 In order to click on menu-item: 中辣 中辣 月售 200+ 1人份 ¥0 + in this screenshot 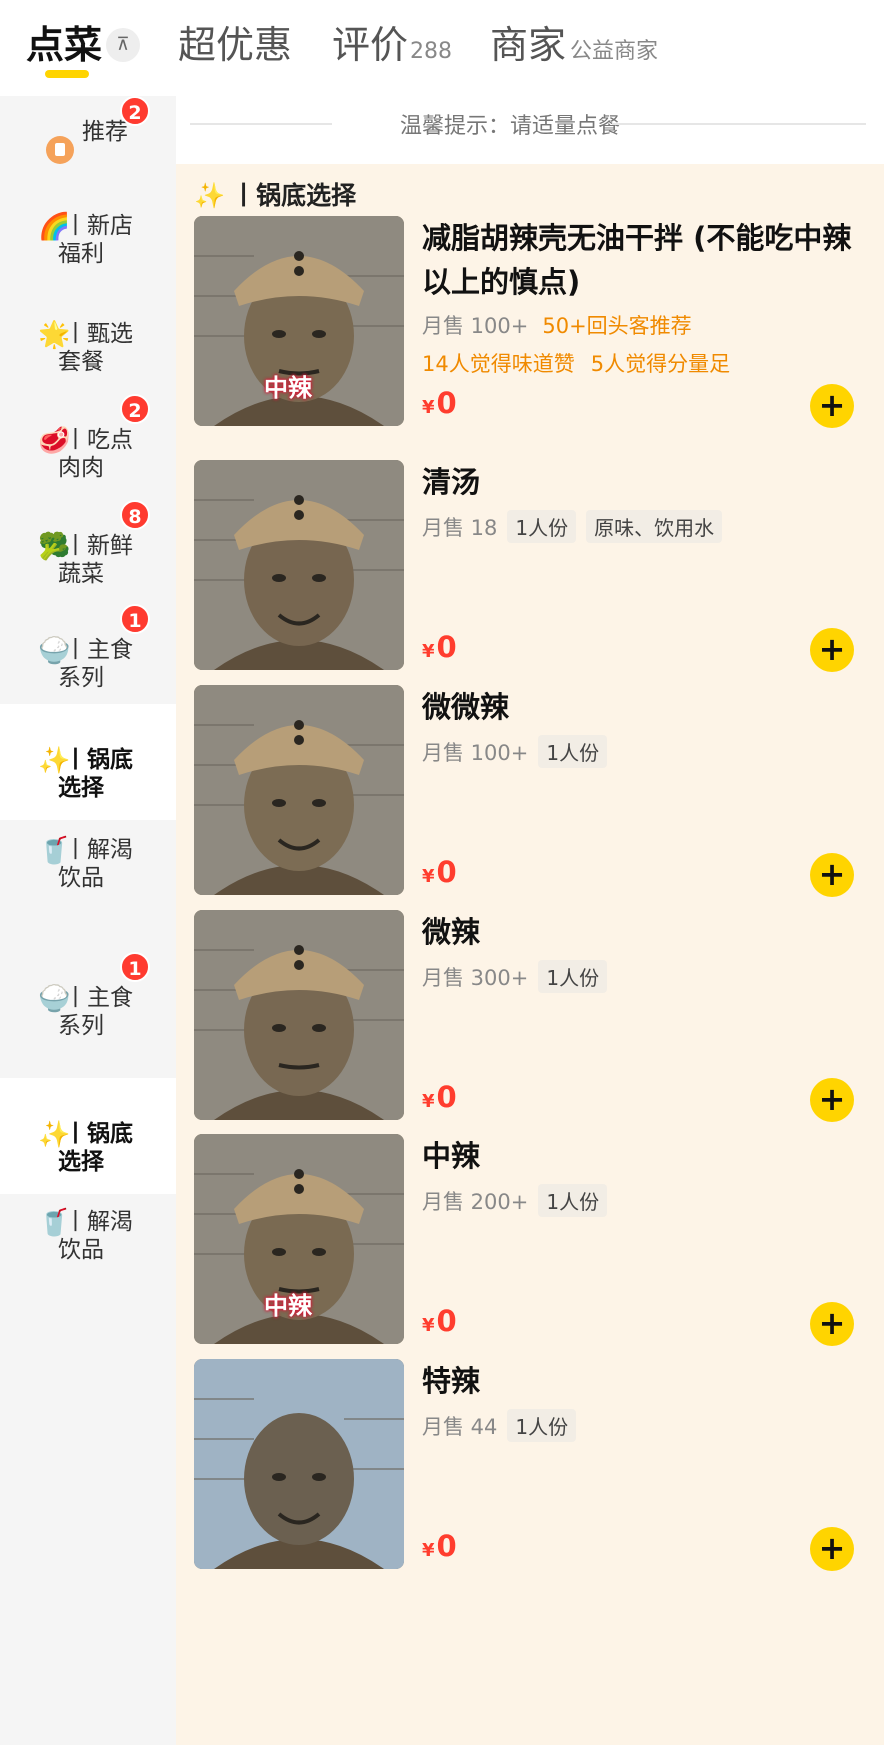, I will do `click(530, 1259)`.